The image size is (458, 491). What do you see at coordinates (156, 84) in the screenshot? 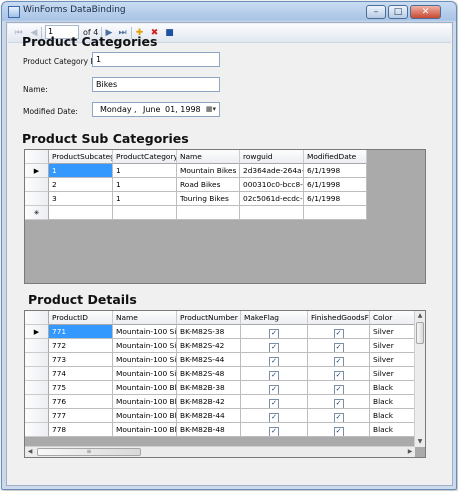
I see `name-field: Bikes` at bounding box center [156, 84].